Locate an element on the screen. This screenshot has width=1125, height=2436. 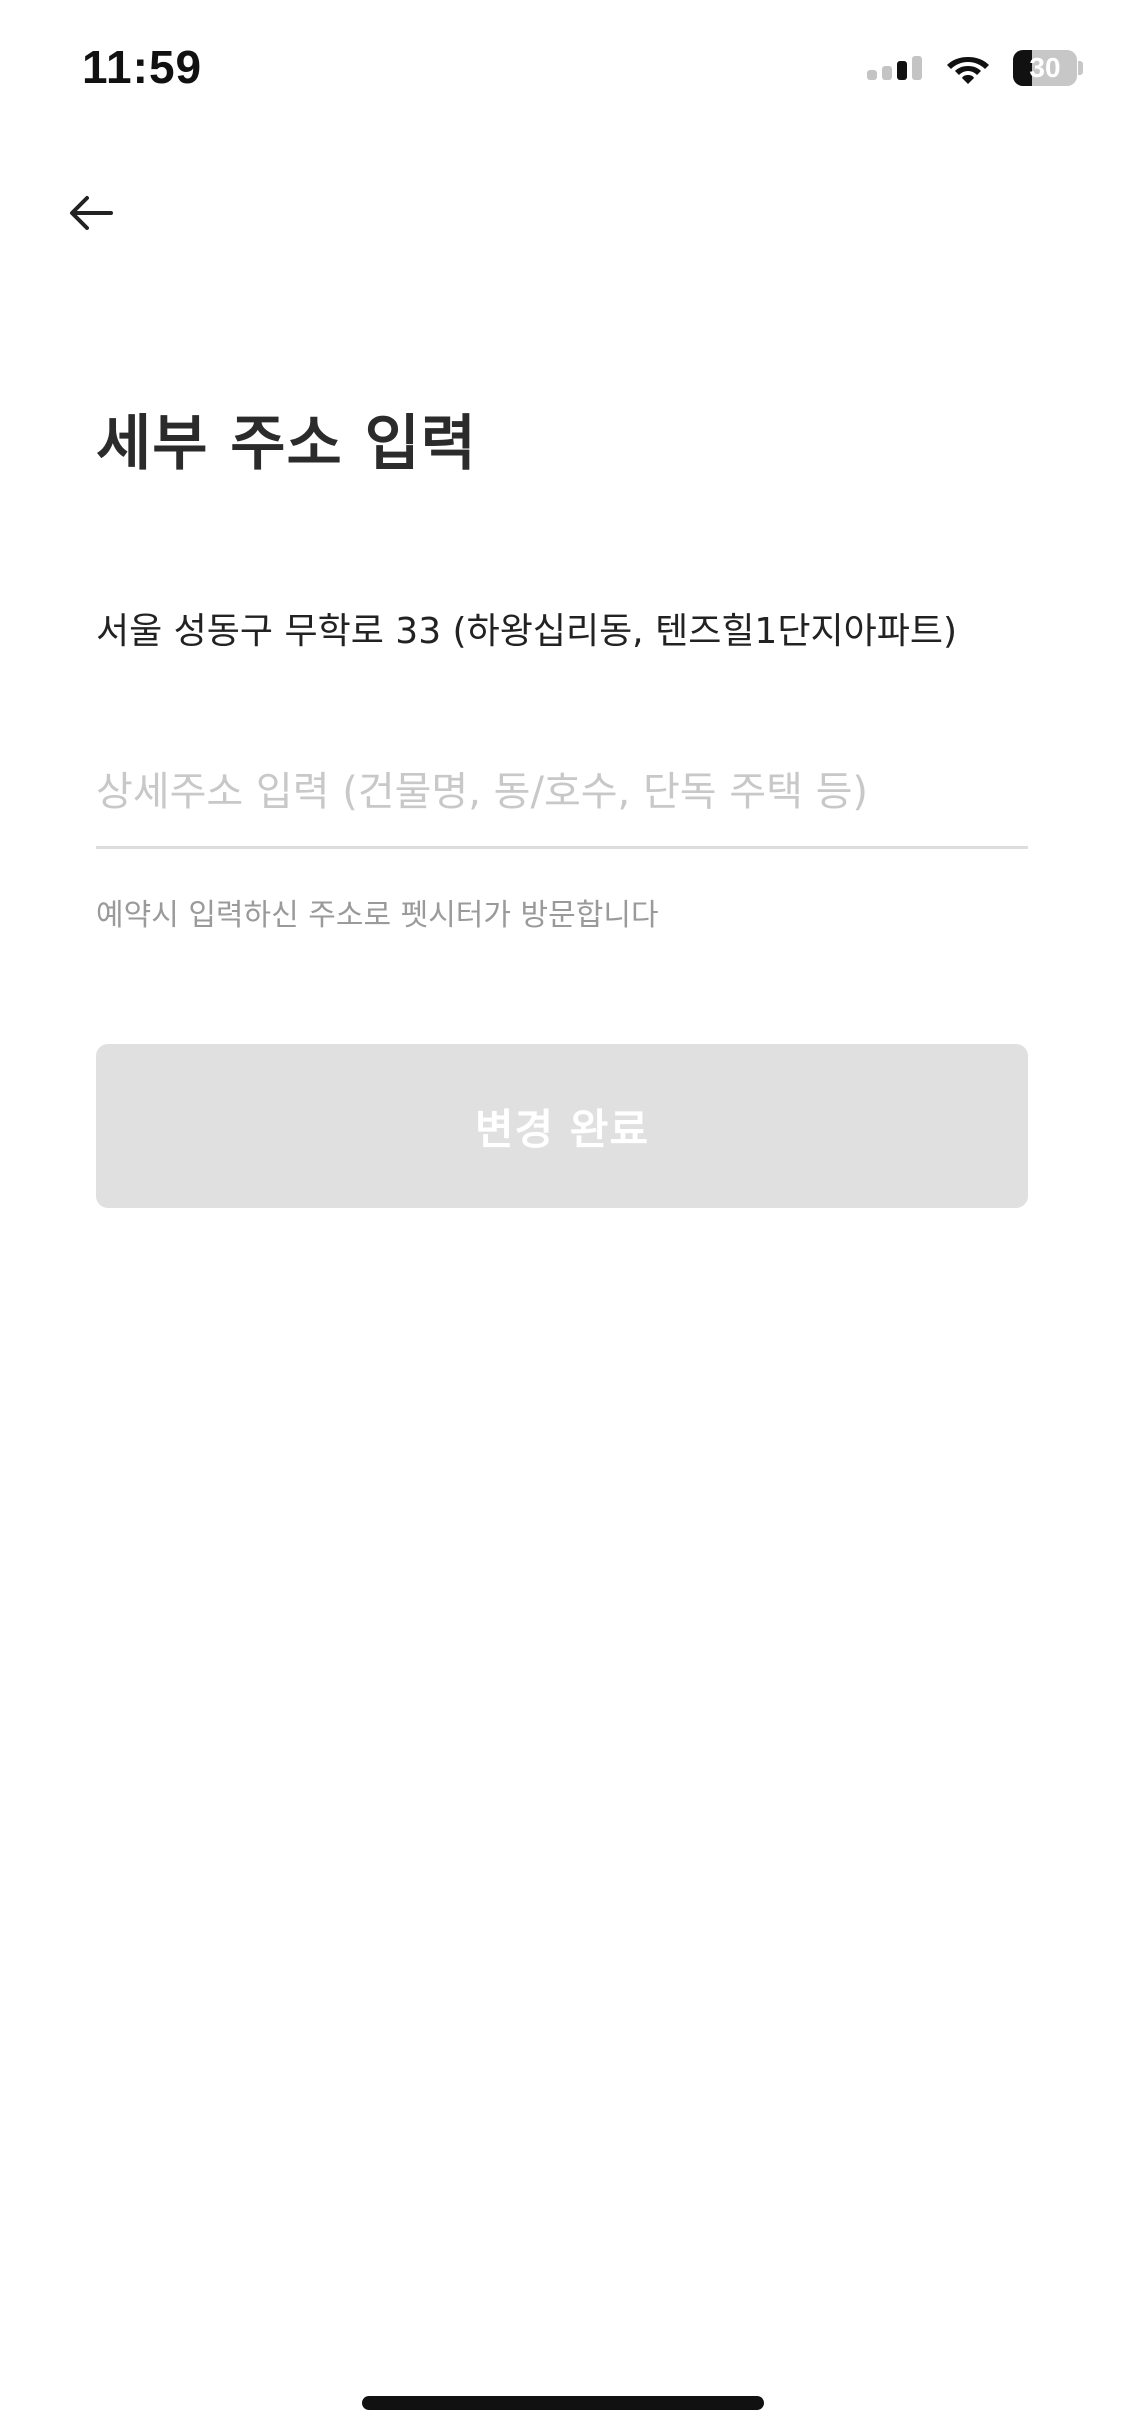
wifi-icon is located at coordinates (968, 70).